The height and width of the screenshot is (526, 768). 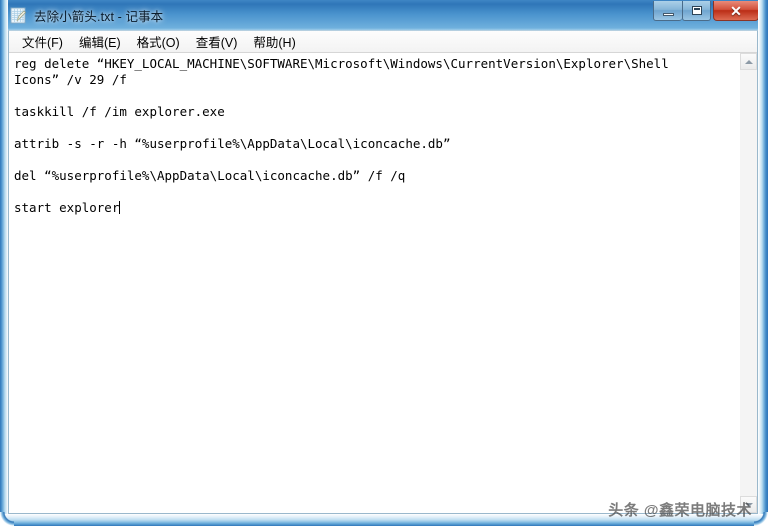 I want to click on menu-item-edit: 编辑(E), so click(x=100, y=41).